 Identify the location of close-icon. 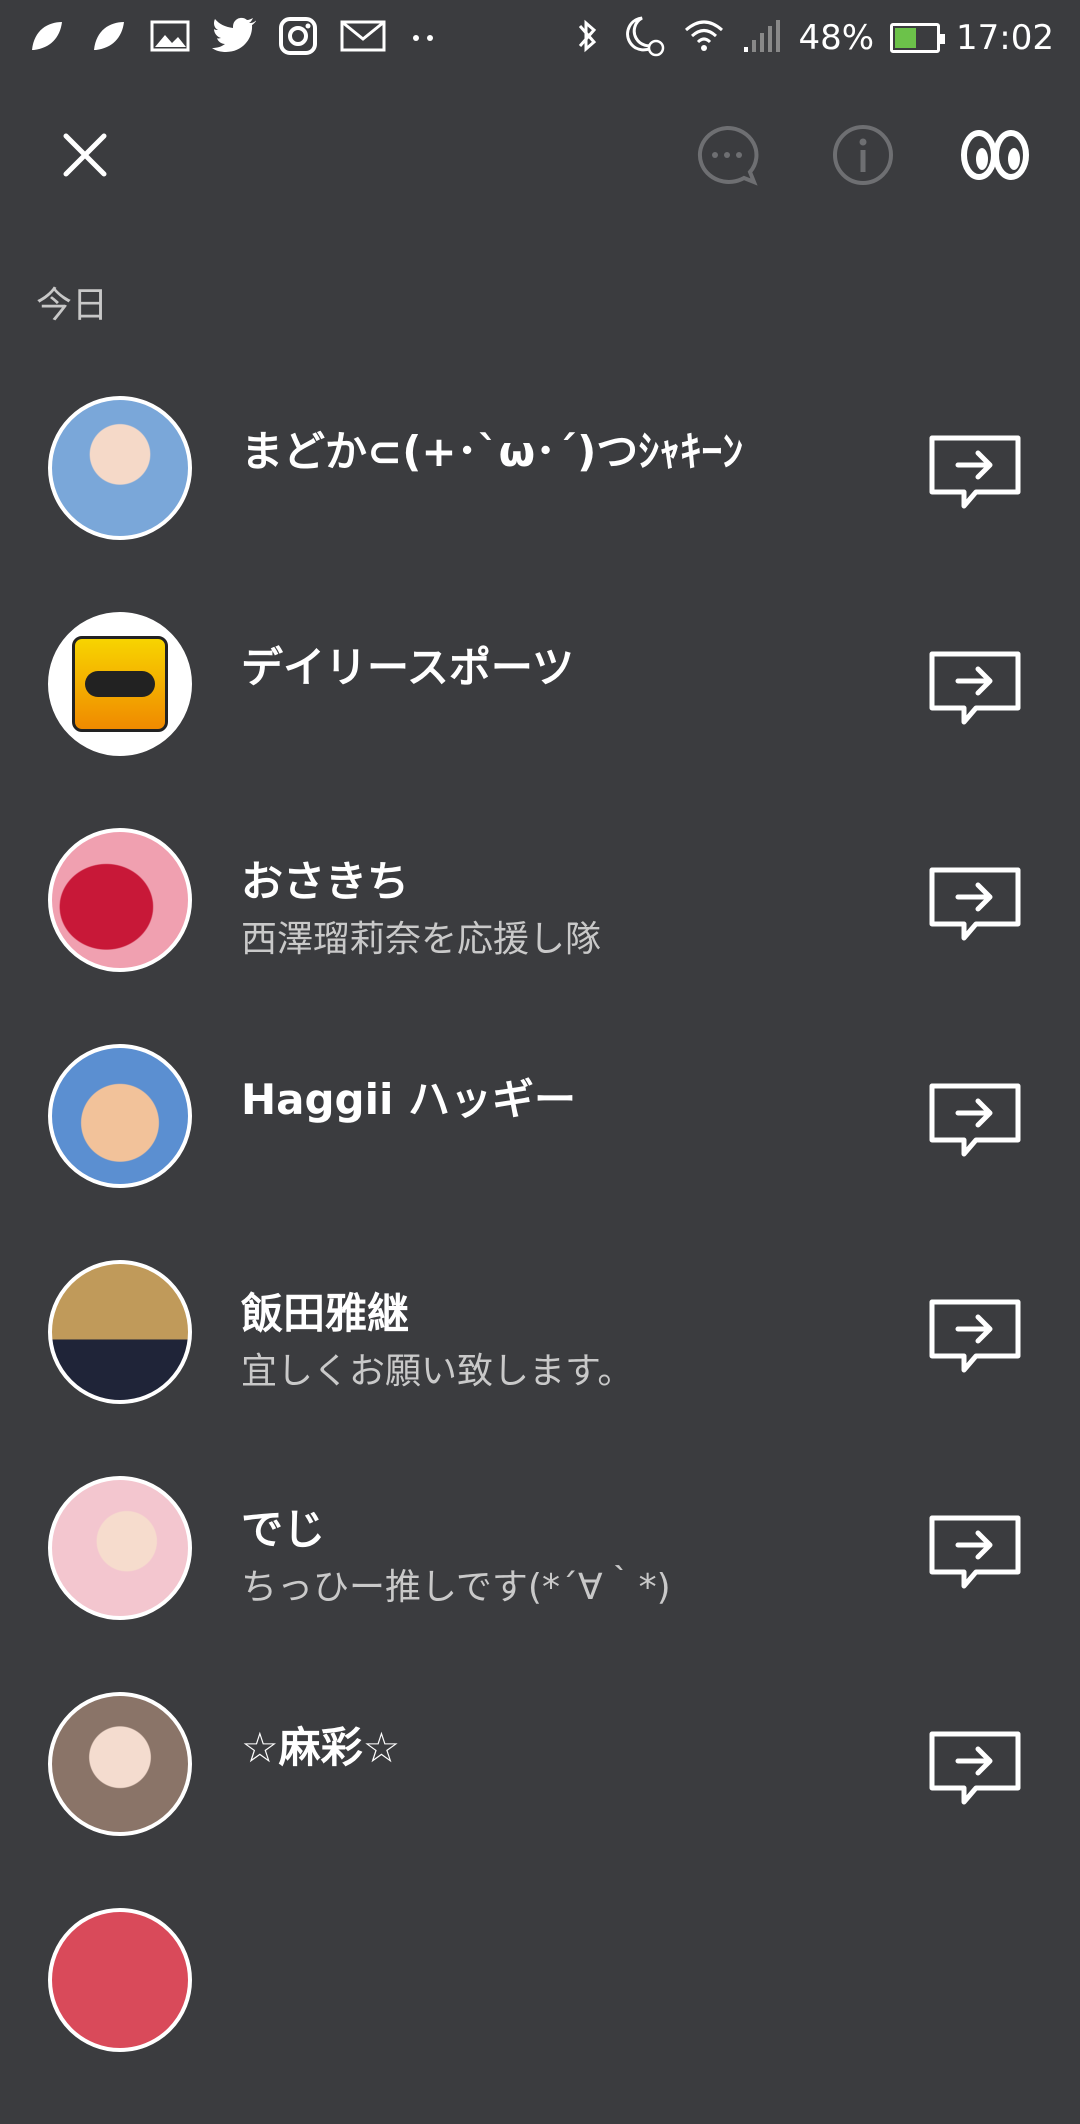
(85, 155).